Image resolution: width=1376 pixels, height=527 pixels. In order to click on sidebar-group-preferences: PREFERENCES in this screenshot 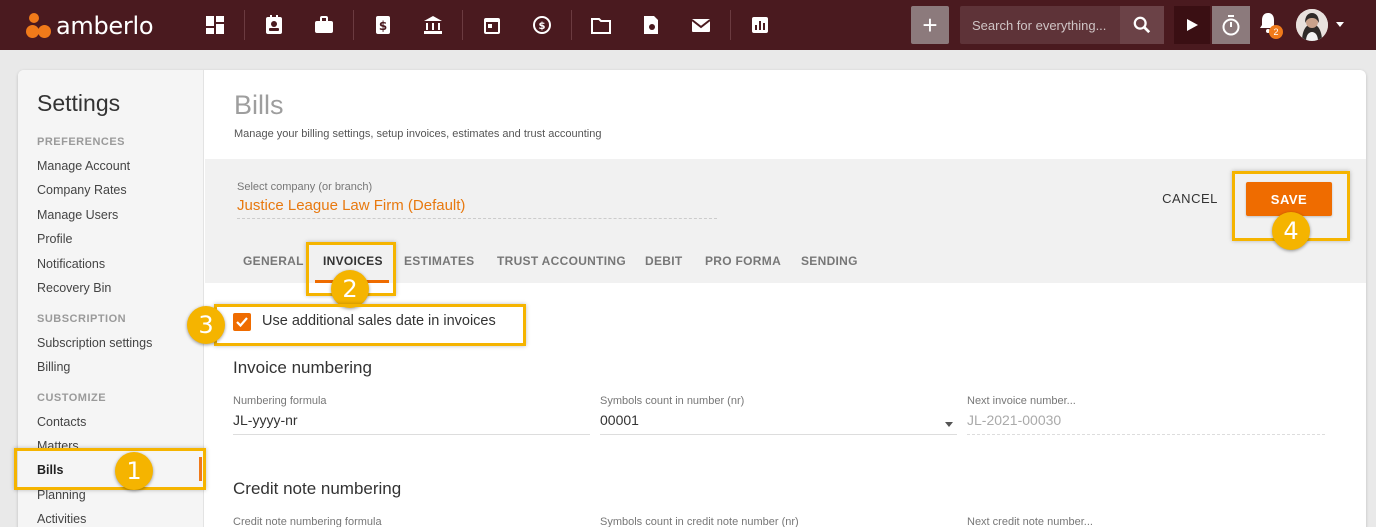, I will do `click(81, 142)`.